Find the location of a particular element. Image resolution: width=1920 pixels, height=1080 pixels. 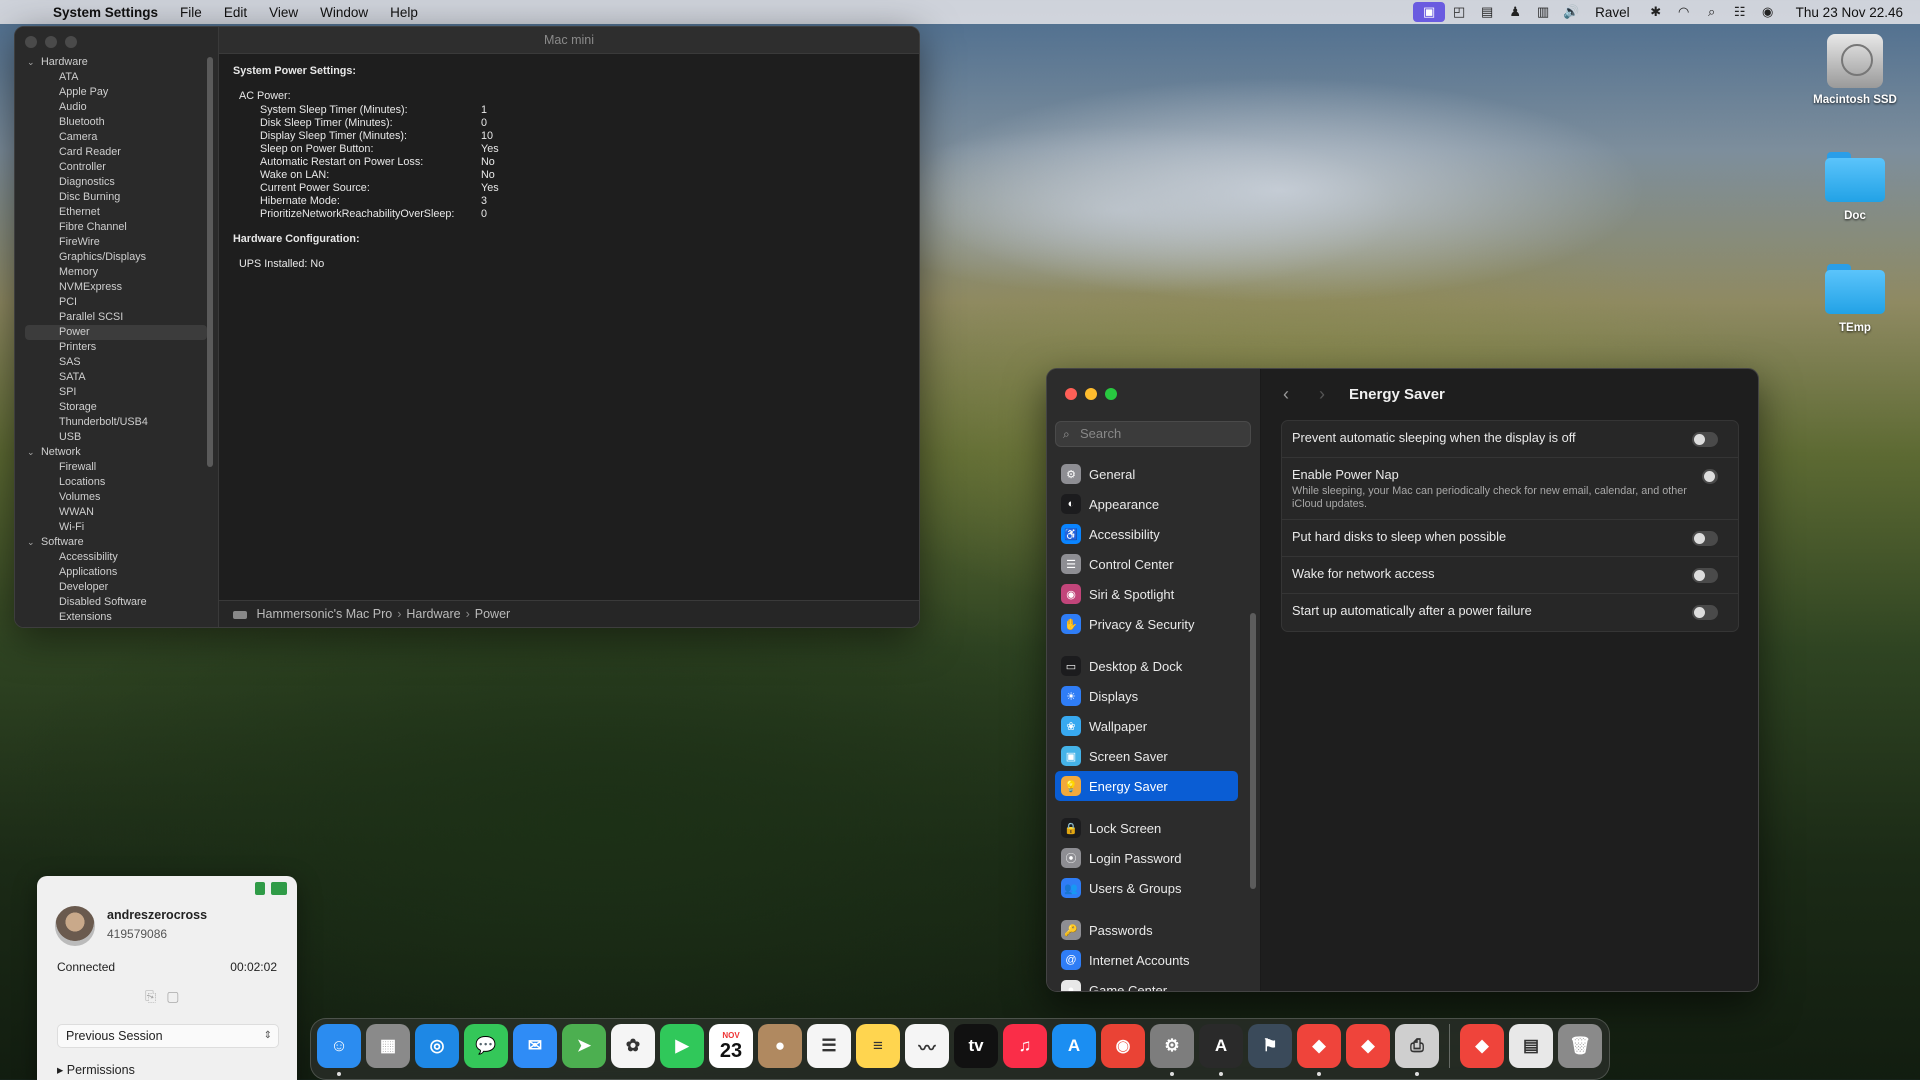

dock-calendar-icon: NOV 23 is located at coordinates (731, 1046).